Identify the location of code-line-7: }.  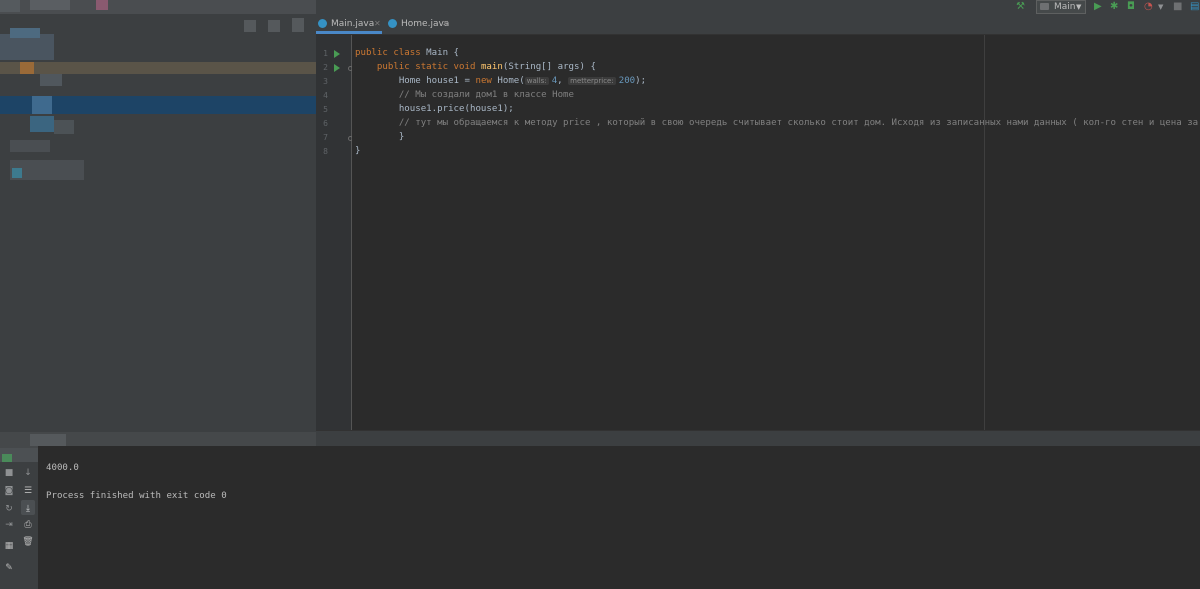
(401, 137).